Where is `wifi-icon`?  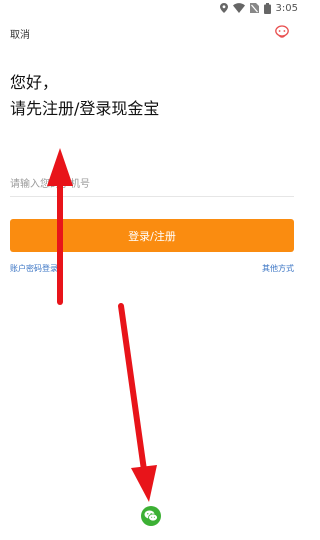
wifi-icon is located at coordinates (238, 8).